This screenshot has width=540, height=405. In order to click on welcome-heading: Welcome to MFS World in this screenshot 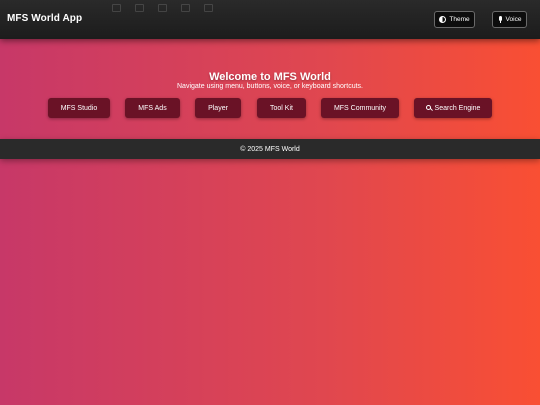, I will do `click(270, 77)`.